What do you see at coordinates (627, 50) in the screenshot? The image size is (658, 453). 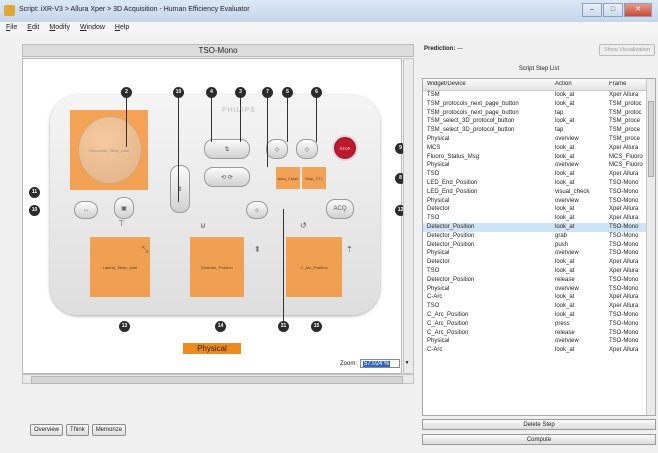 I see `show-visualization-button: Show Visualization` at bounding box center [627, 50].